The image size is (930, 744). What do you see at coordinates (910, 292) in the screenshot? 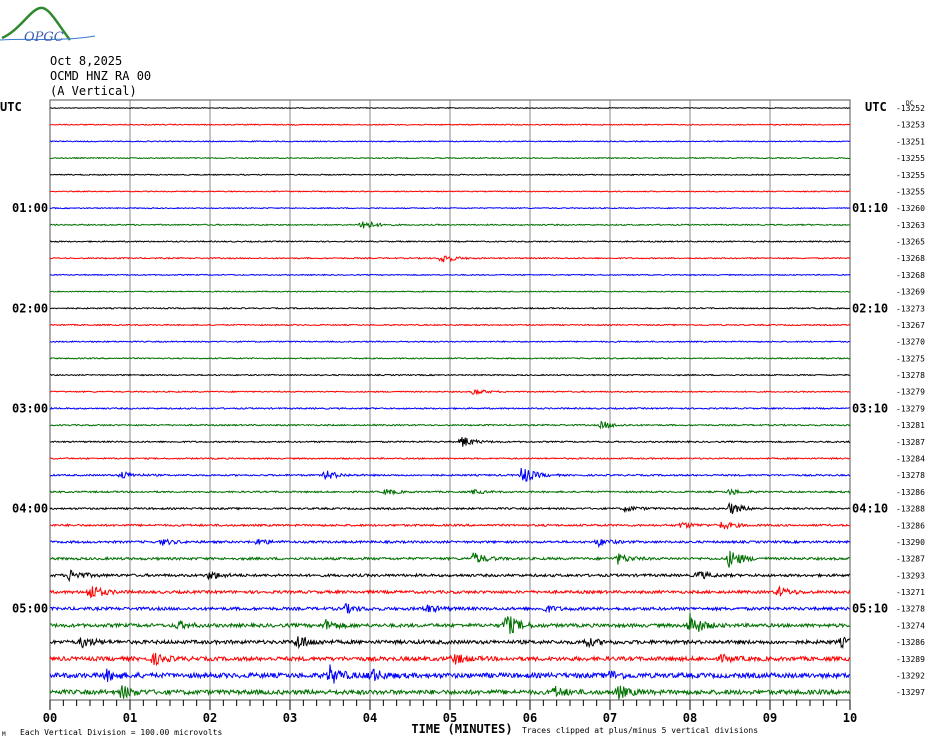
I see `dc-offset-label: -13269` at bounding box center [910, 292].